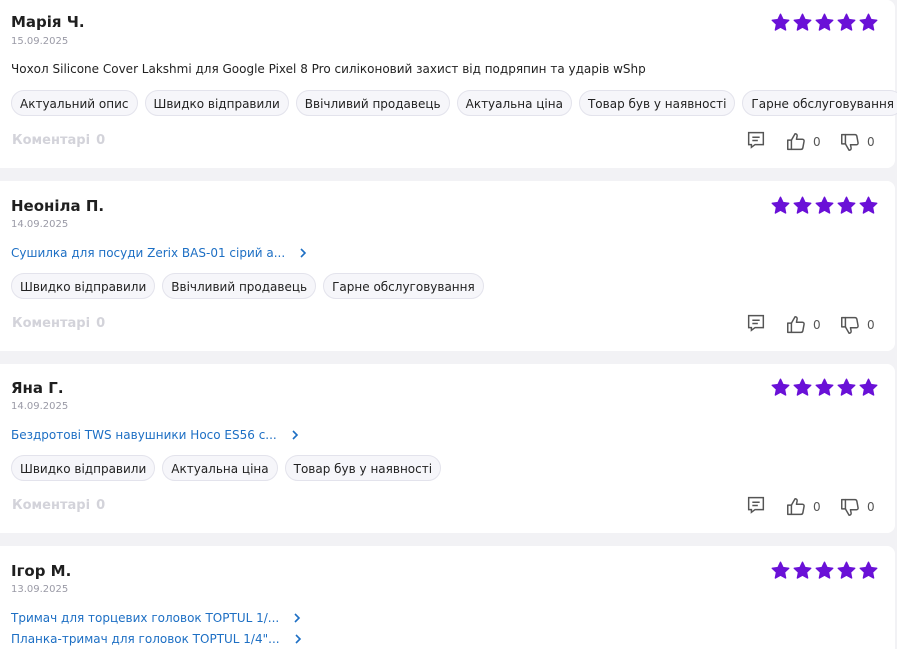  I want to click on review-author: Марія Ч., so click(48, 22).